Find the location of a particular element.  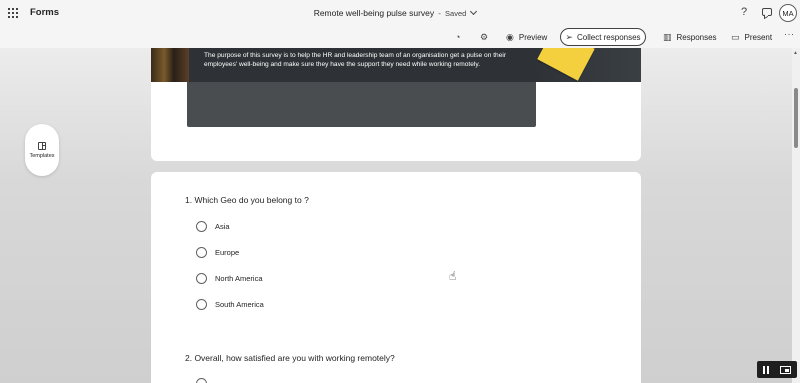

list-item is located at coordinates (205, 380).